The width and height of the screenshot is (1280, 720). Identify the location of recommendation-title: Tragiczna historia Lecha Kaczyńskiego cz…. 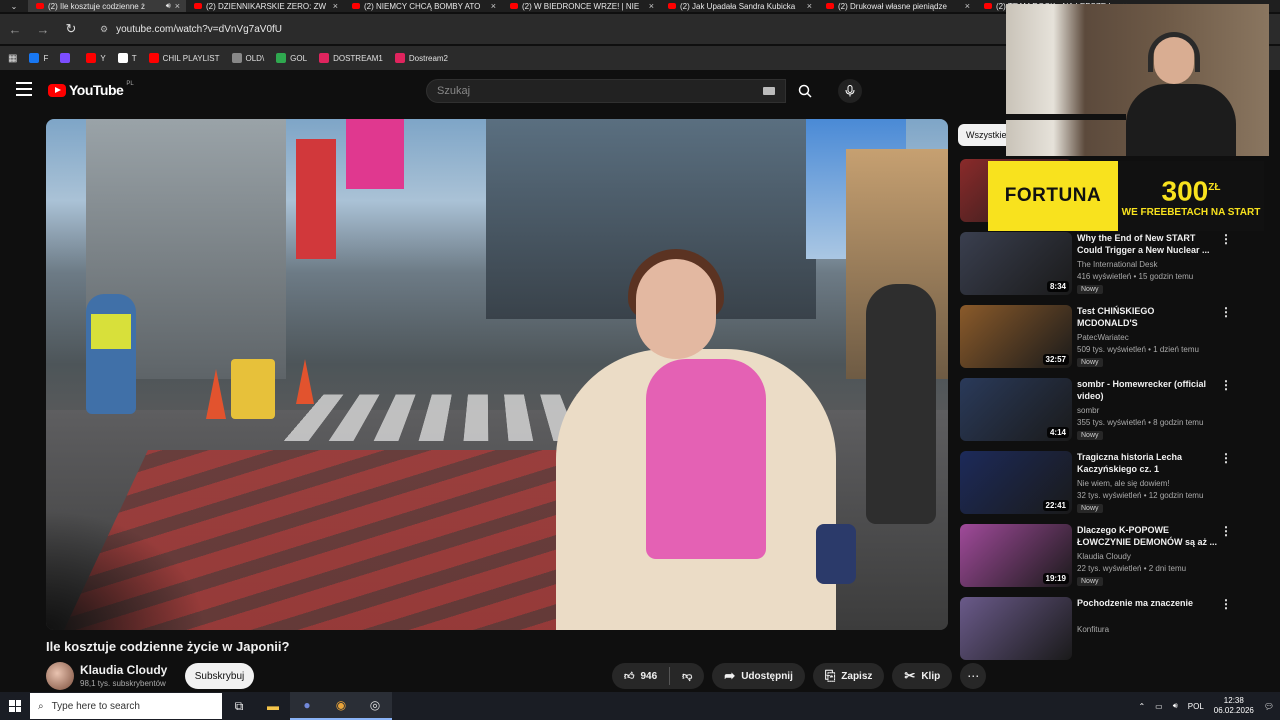
(1147, 463).